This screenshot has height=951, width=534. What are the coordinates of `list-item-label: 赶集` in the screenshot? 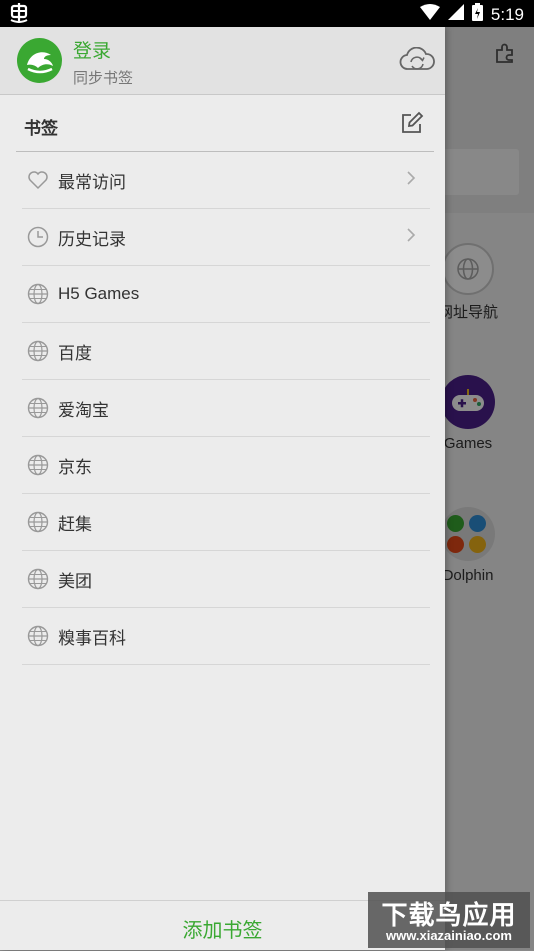 It's located at (75, 524).